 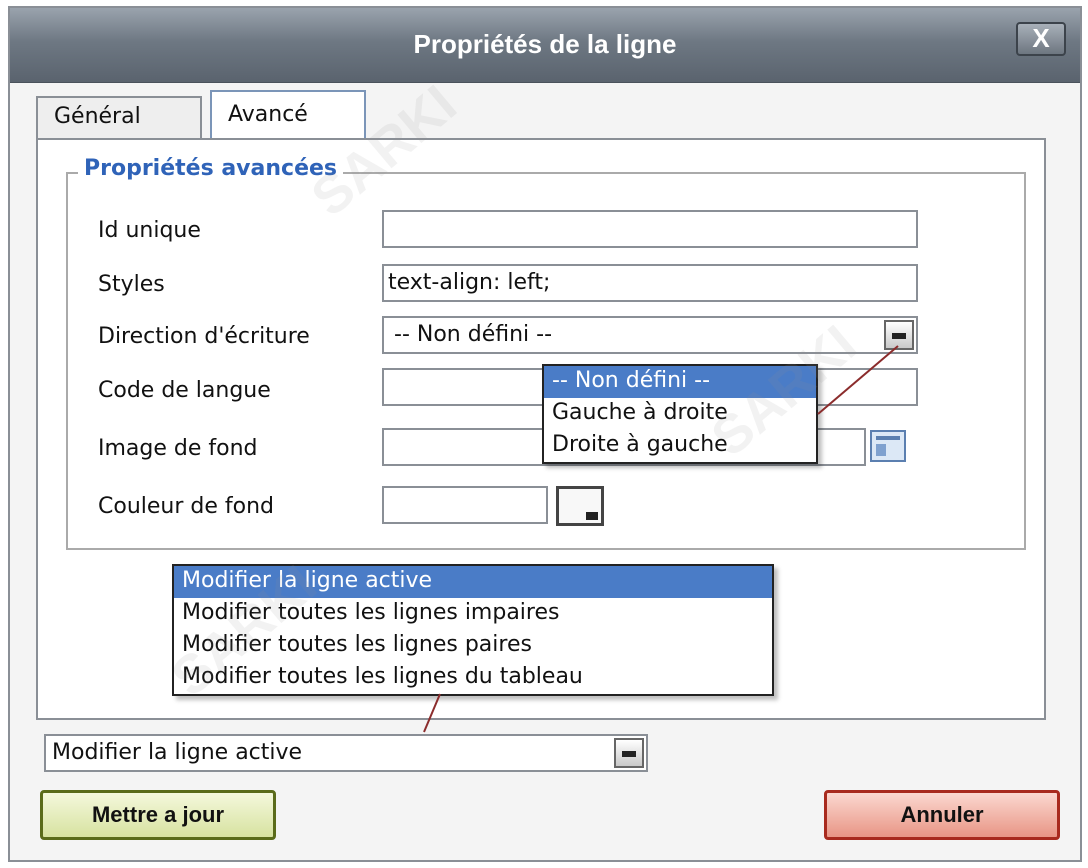 What do you see at coordinates (650, 229) in the screenshot?
I see `id-input` at bounding box center [650, 229].